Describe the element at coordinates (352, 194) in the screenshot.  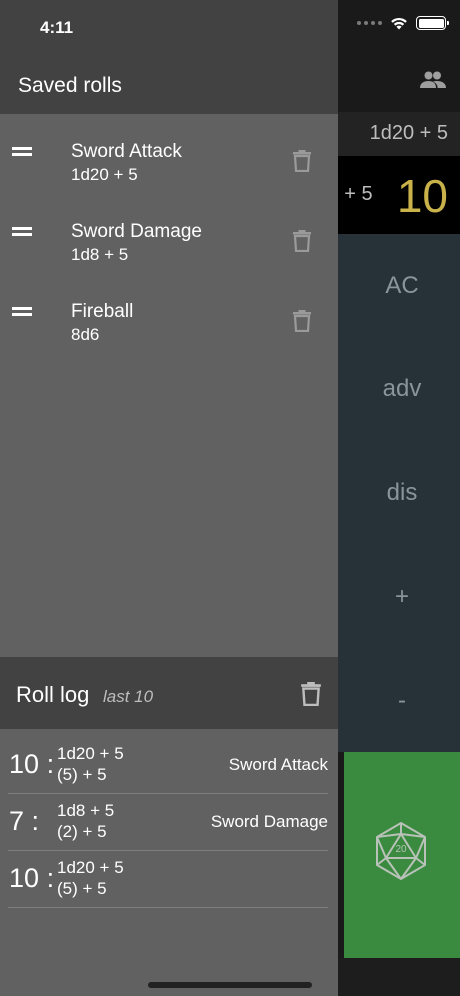
I see `result-expression: ) + 5` at that location.